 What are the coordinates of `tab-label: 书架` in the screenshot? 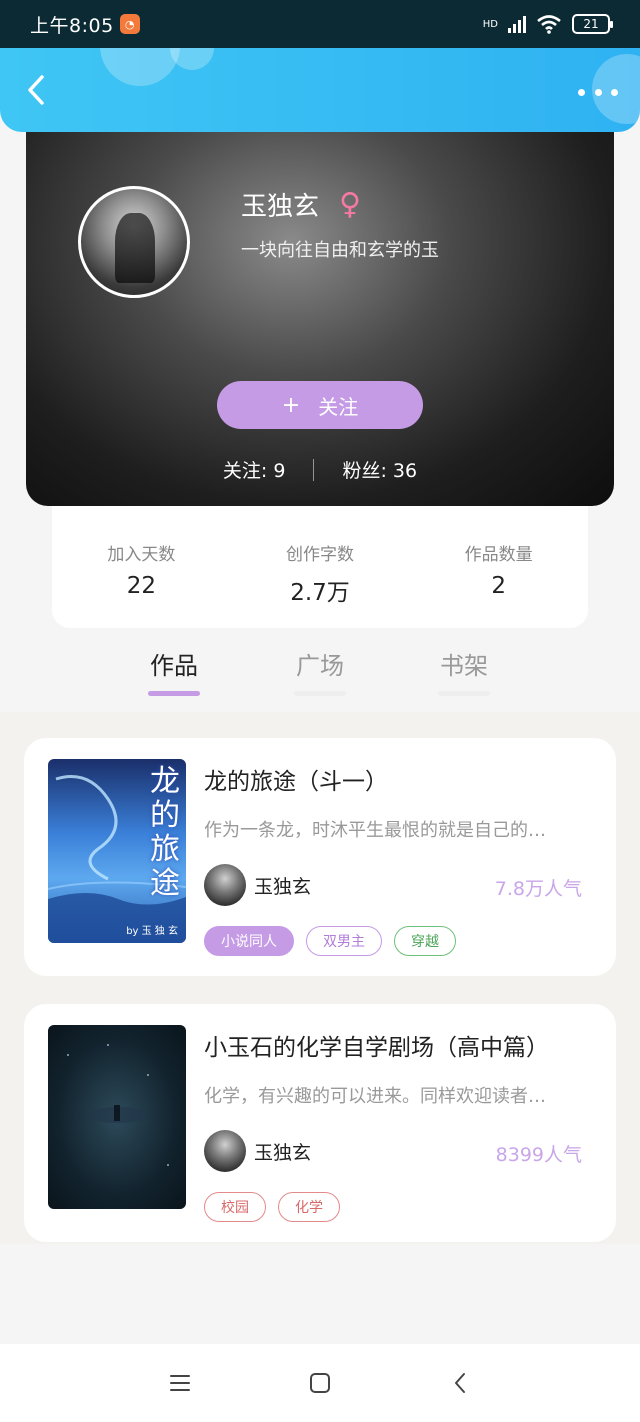 It's located at (464, 666).